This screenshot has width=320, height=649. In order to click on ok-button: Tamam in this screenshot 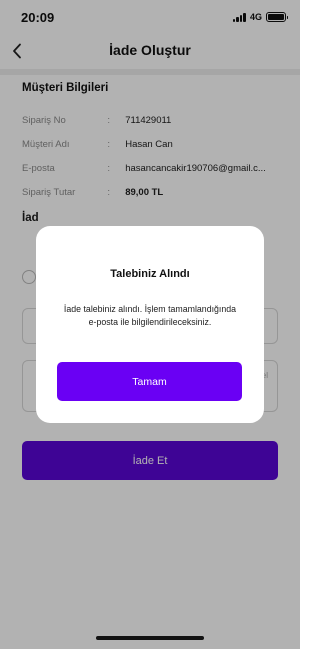, I will do `click(149, 381)`.